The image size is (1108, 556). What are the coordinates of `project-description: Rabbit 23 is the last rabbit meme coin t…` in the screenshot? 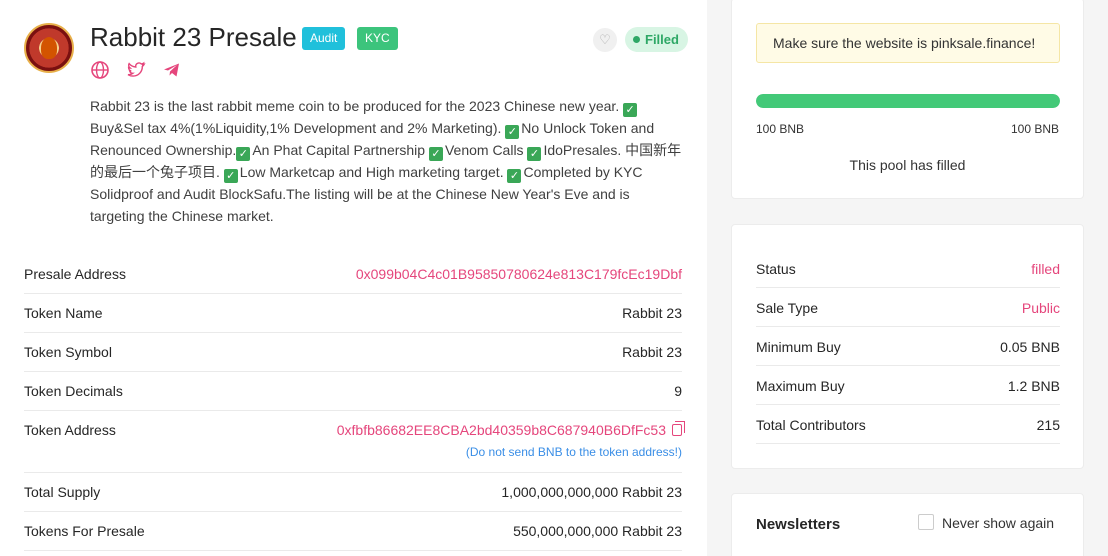 It's located at (386, 161).